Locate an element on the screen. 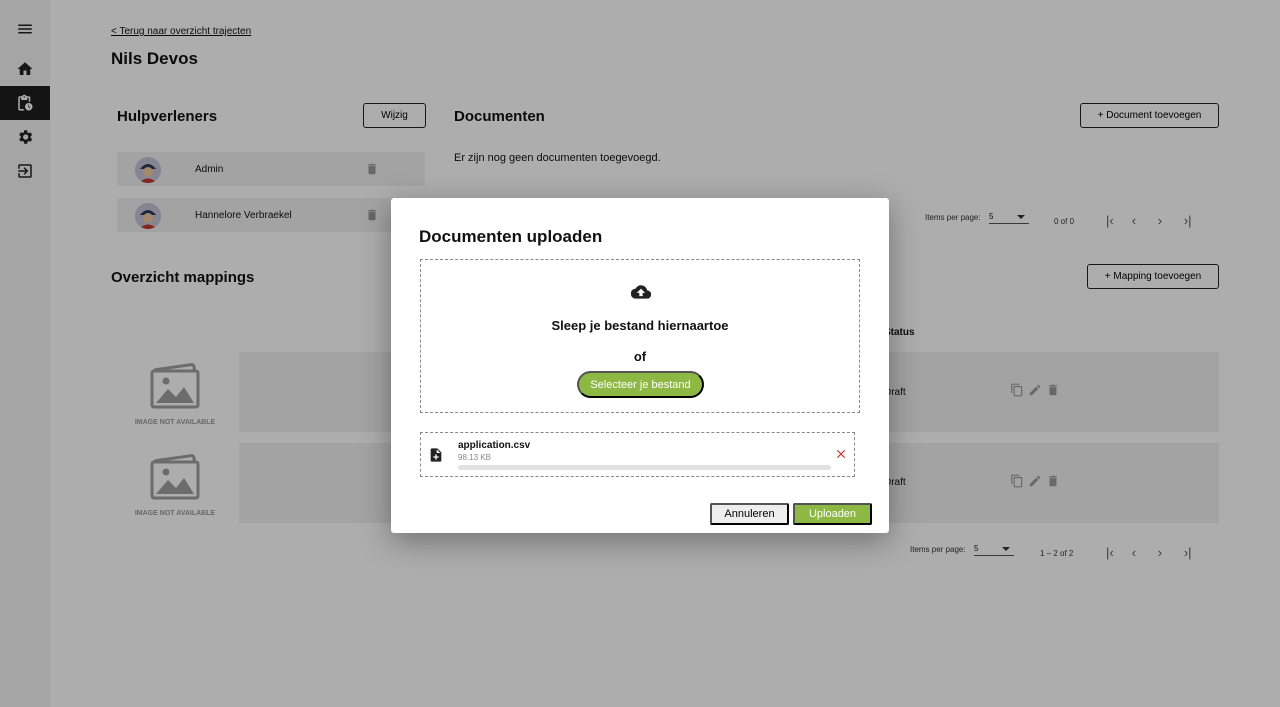 Image resolution: width=1280 pixels, height=707 pixels. upload-progress-bar is located at coordinates (644, 467).